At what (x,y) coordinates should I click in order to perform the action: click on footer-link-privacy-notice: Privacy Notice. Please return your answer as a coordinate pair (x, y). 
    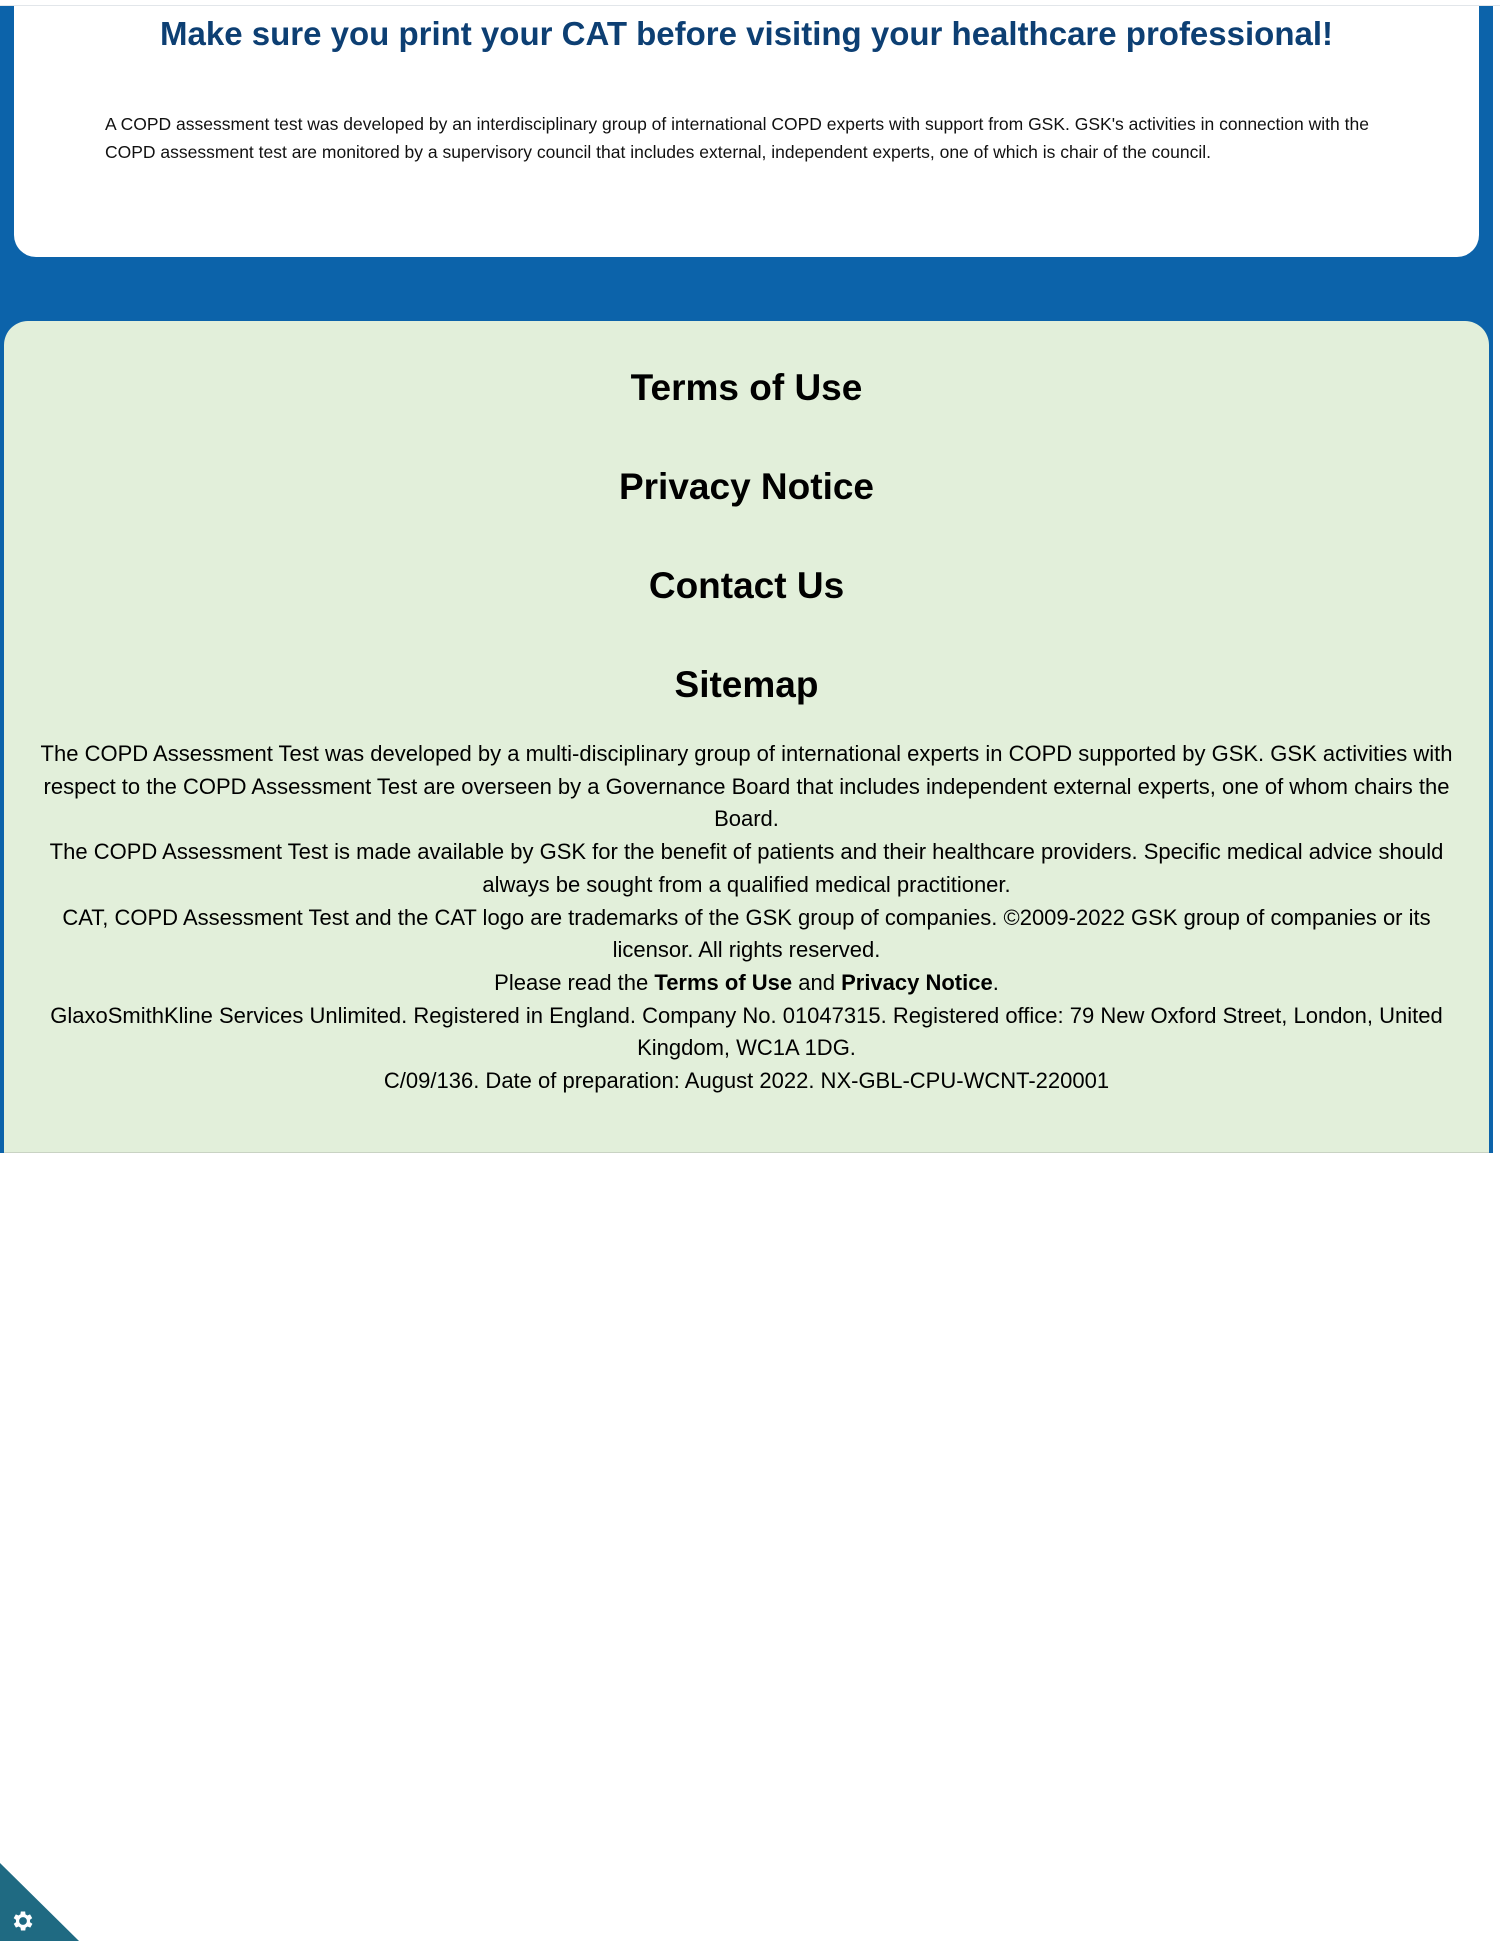
    Looking at the image, I should click on (746, 487).